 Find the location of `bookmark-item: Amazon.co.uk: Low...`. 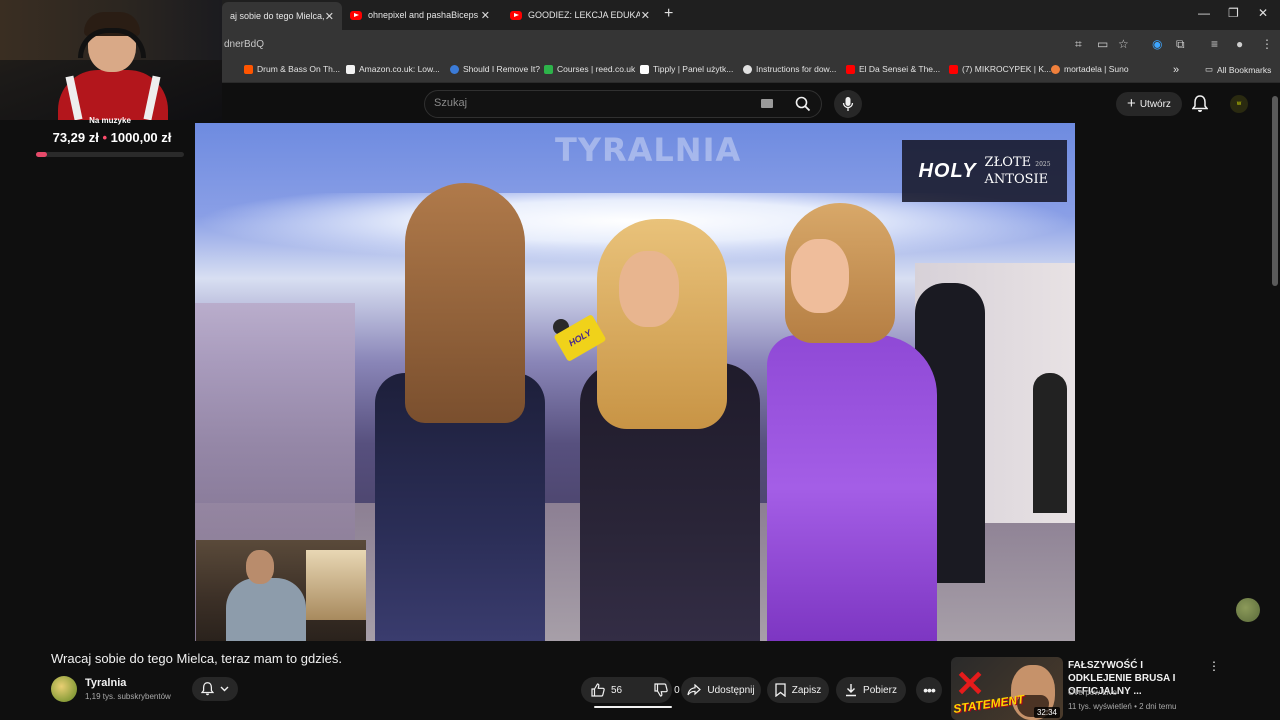

bookmark-item: Amazon.co.uk: Low... is located at coordinates (393, 69).